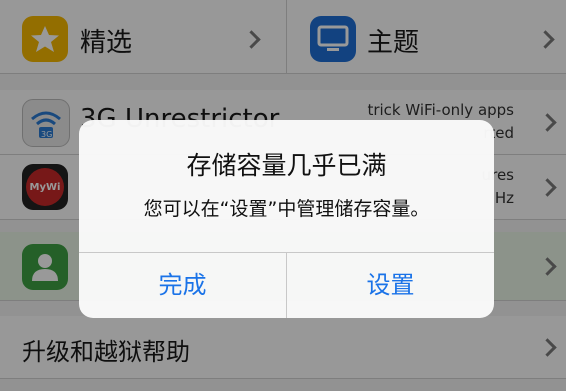 This screenshot has width=566, height=391. I want to click on alert-title: 存储容量几乎已满, so click(286, 165).